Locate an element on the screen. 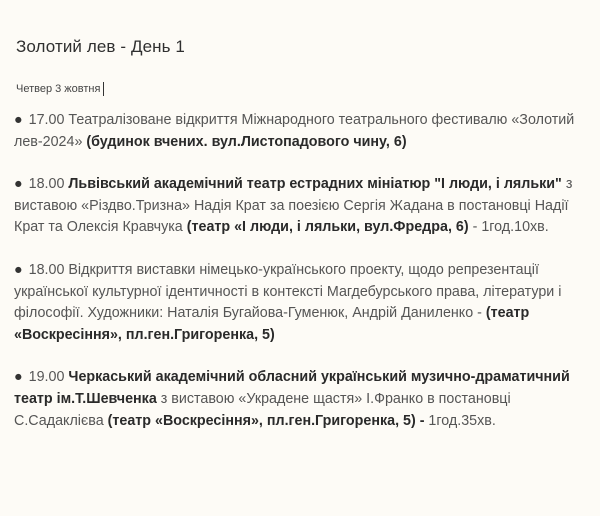 This screenshot has width=600, height=516. event-venue: (театр «І люди, і ляльки, вул.Фредра, 6) is located at coordinates (327, 227).